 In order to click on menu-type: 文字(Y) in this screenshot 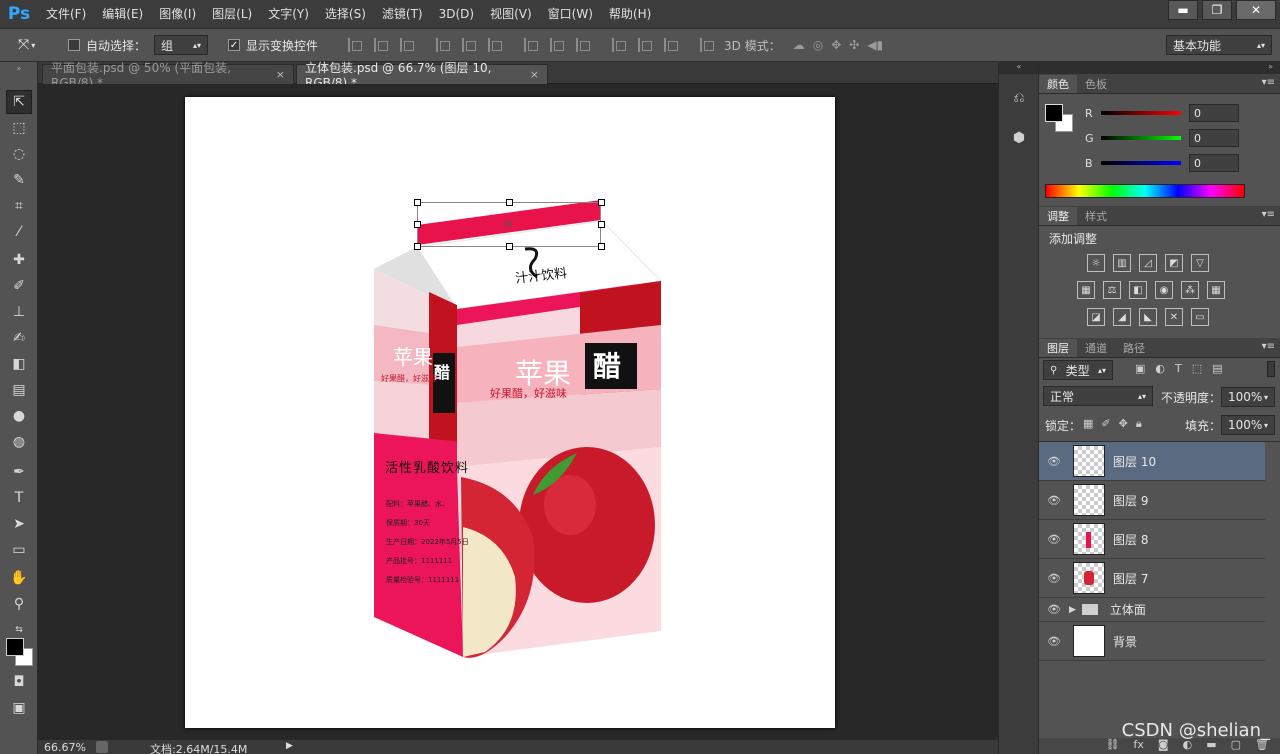, I will do `click(288, 14)`.